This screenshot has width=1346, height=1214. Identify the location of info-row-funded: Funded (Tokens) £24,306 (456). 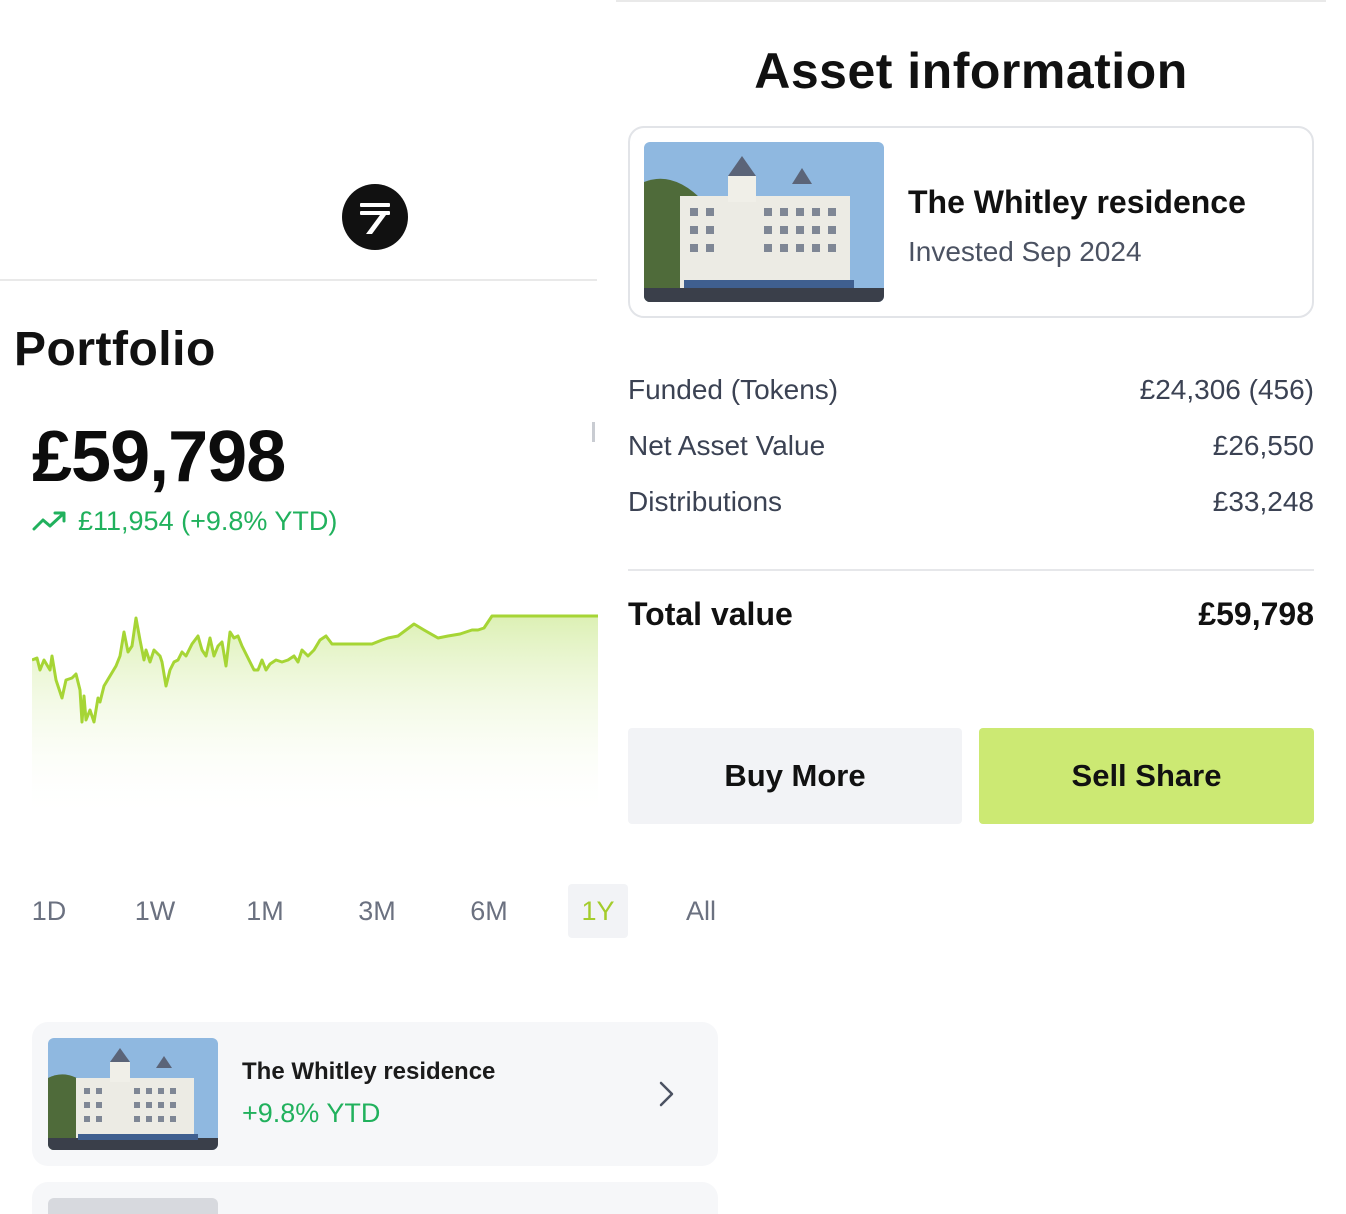
(971, 394).